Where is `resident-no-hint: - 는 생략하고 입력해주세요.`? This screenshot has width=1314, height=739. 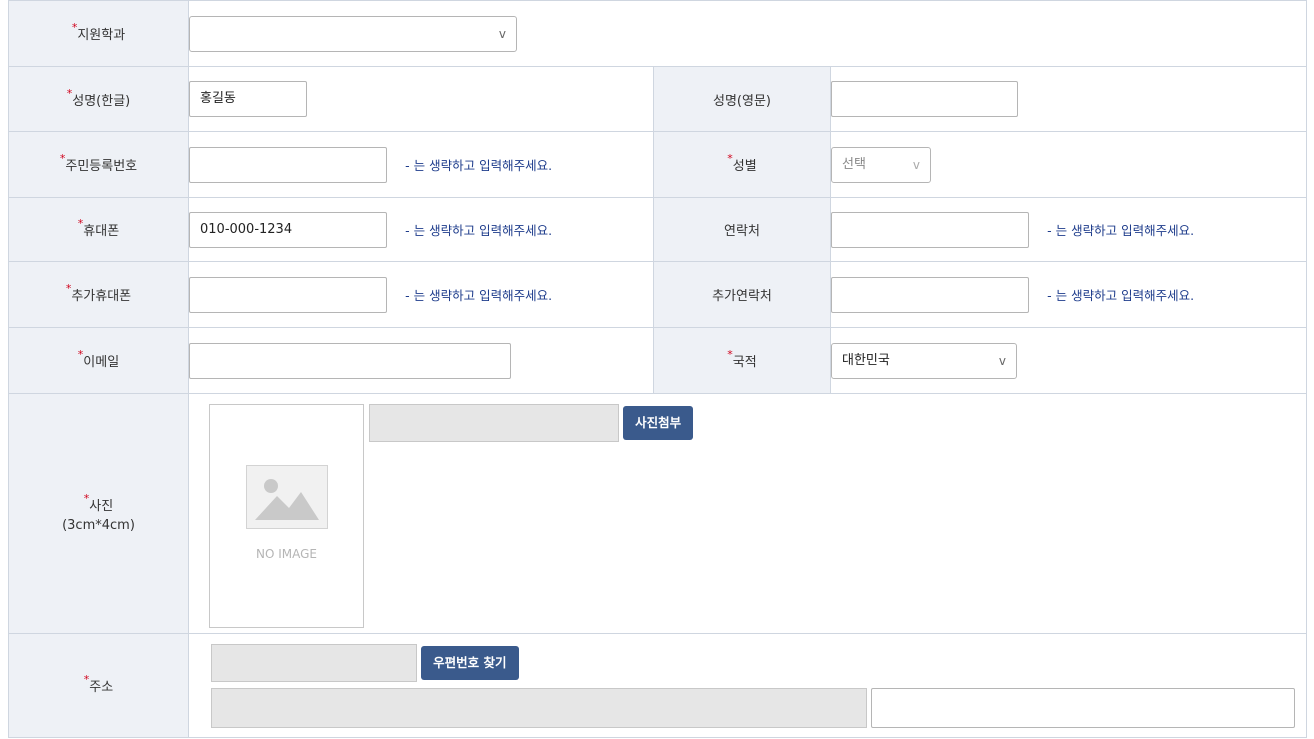
resident-no-hint: - 는 생략하고 입력해주세요. is located at coordinates (479, 165).